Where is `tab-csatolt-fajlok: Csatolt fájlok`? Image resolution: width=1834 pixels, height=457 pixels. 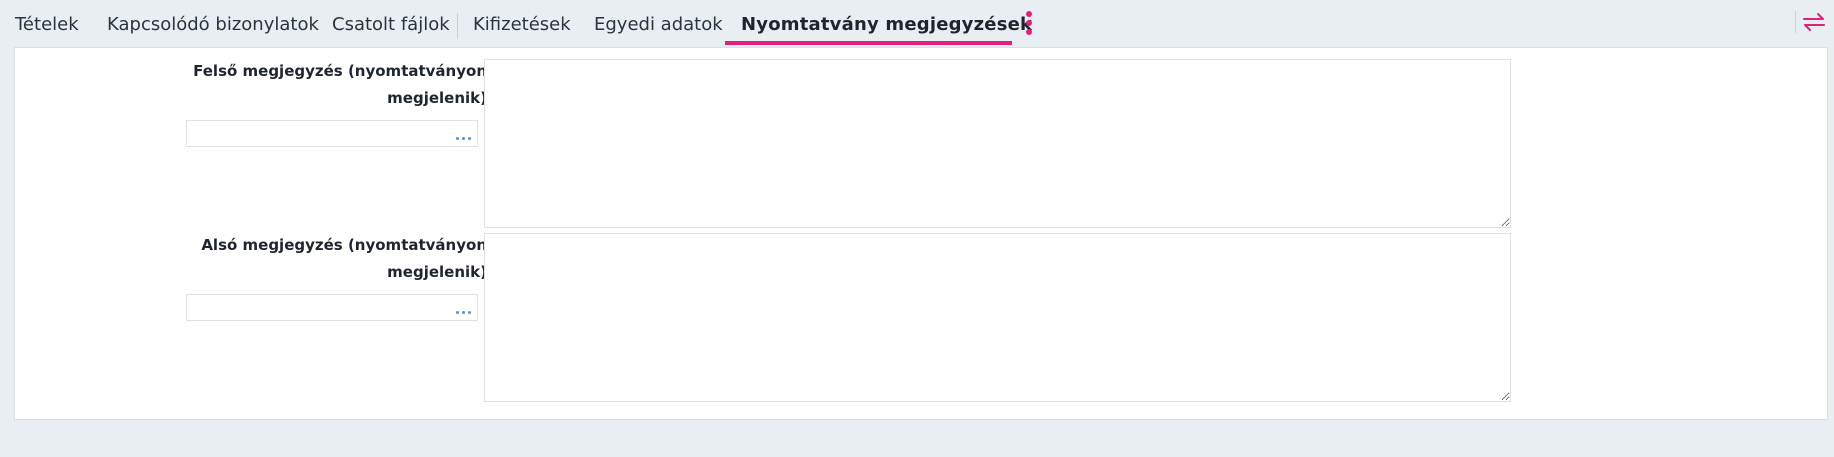 tab-csatolt-fajlok: Csatolt fájlok is located at coordinates (391, 25).